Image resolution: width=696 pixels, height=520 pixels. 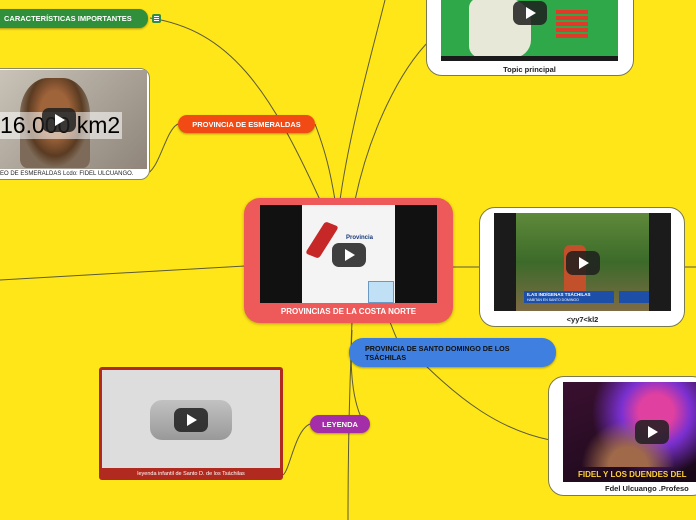 I want to click on esmeraldas-video-caption: EO DE ESMERALDAS Lcdo: FIDEL ULCUANGO., so click(x=67, y=174).